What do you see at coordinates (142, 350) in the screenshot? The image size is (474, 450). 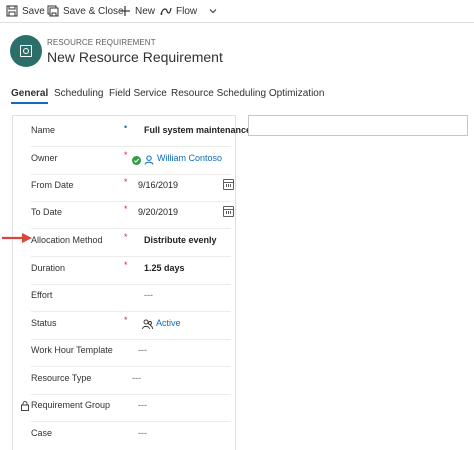 I see `work-hour-template-lookup: ---` at bounding box center [142, 350].